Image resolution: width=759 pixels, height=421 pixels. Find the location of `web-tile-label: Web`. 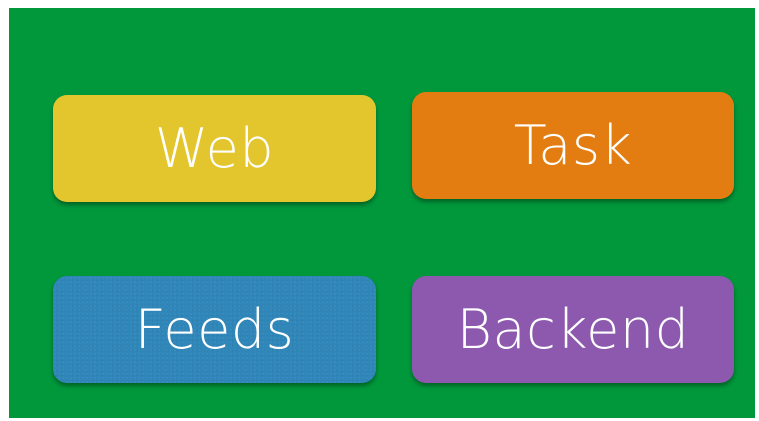

web-tile-label: Web is located at coordinates (214, 148).